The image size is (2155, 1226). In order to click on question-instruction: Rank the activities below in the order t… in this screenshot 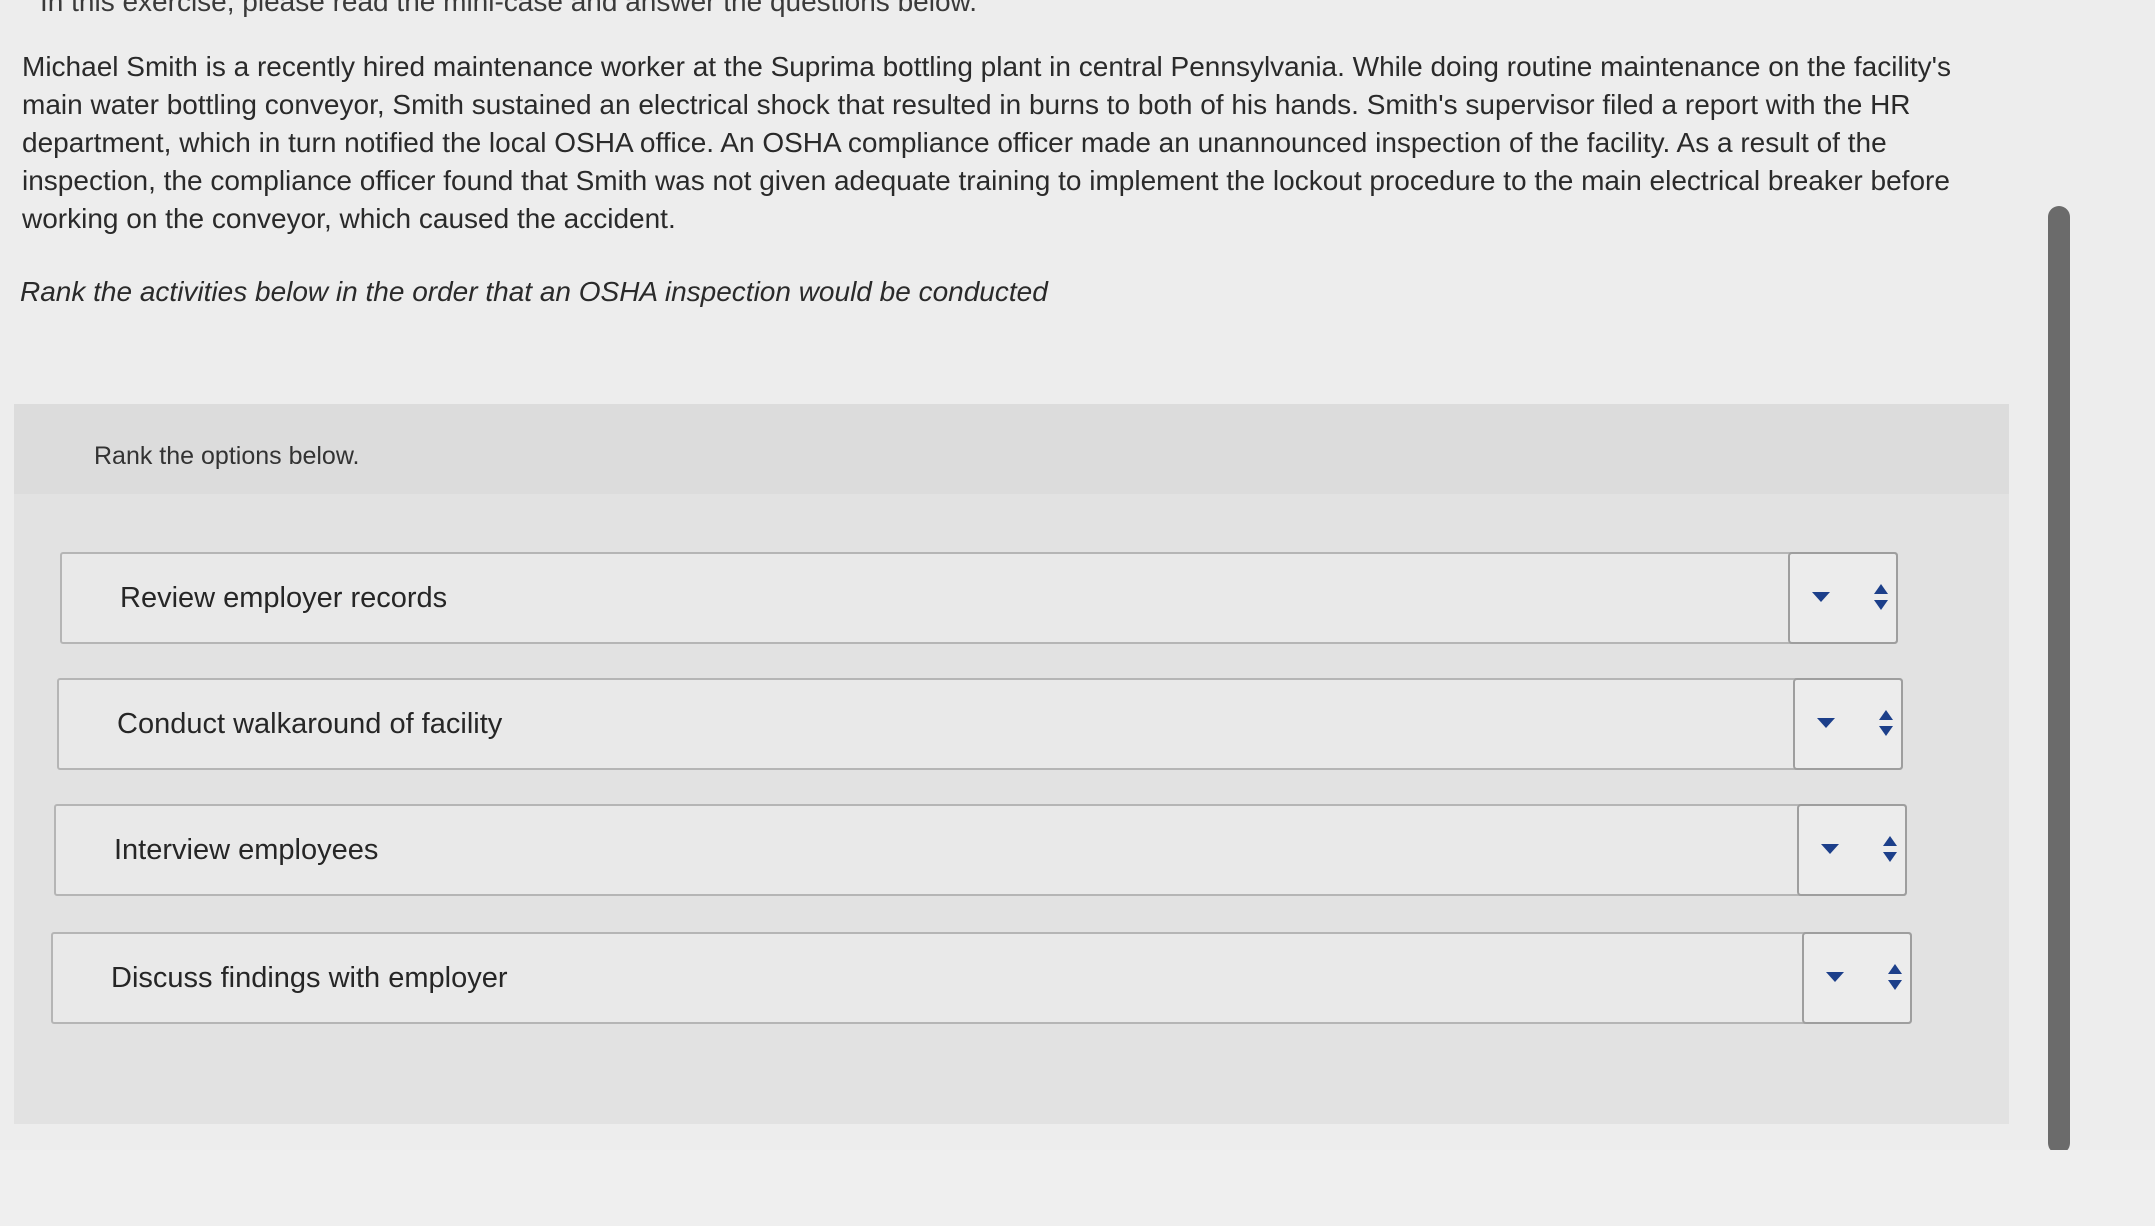, I will do `click(534, 291)`.